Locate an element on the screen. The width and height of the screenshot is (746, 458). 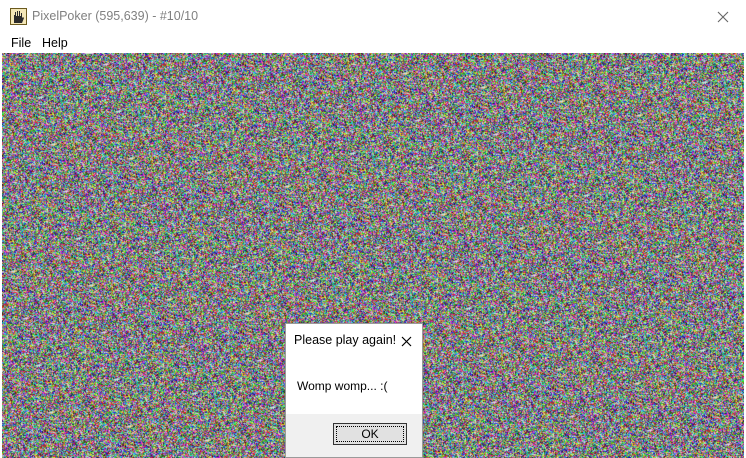
dialog-button-area: OK is located at coordinates (354, 435).